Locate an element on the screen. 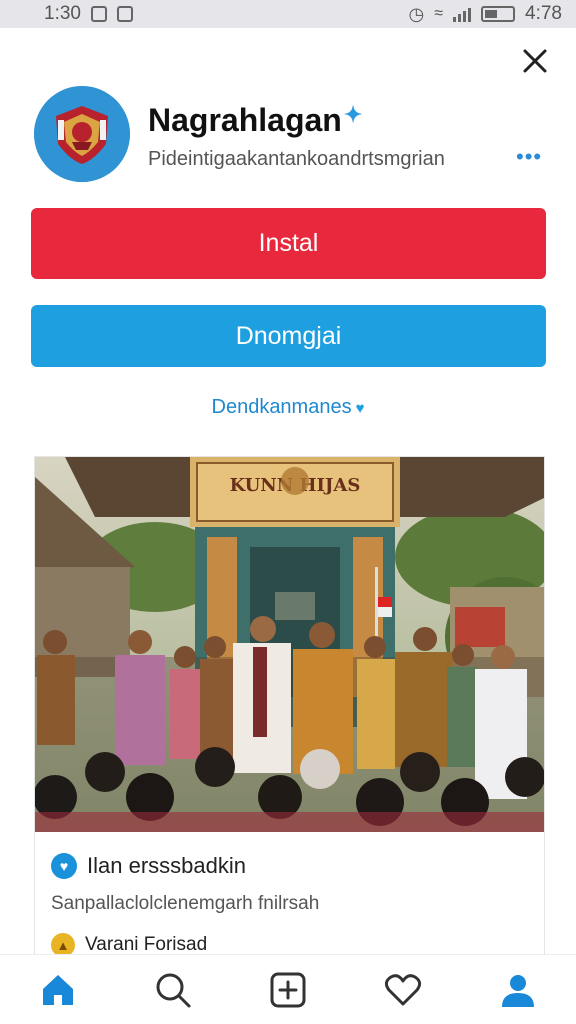  card-description-row: Sanpallaclolclenemgarh fnilrsah is located at coordinates (185, 904).